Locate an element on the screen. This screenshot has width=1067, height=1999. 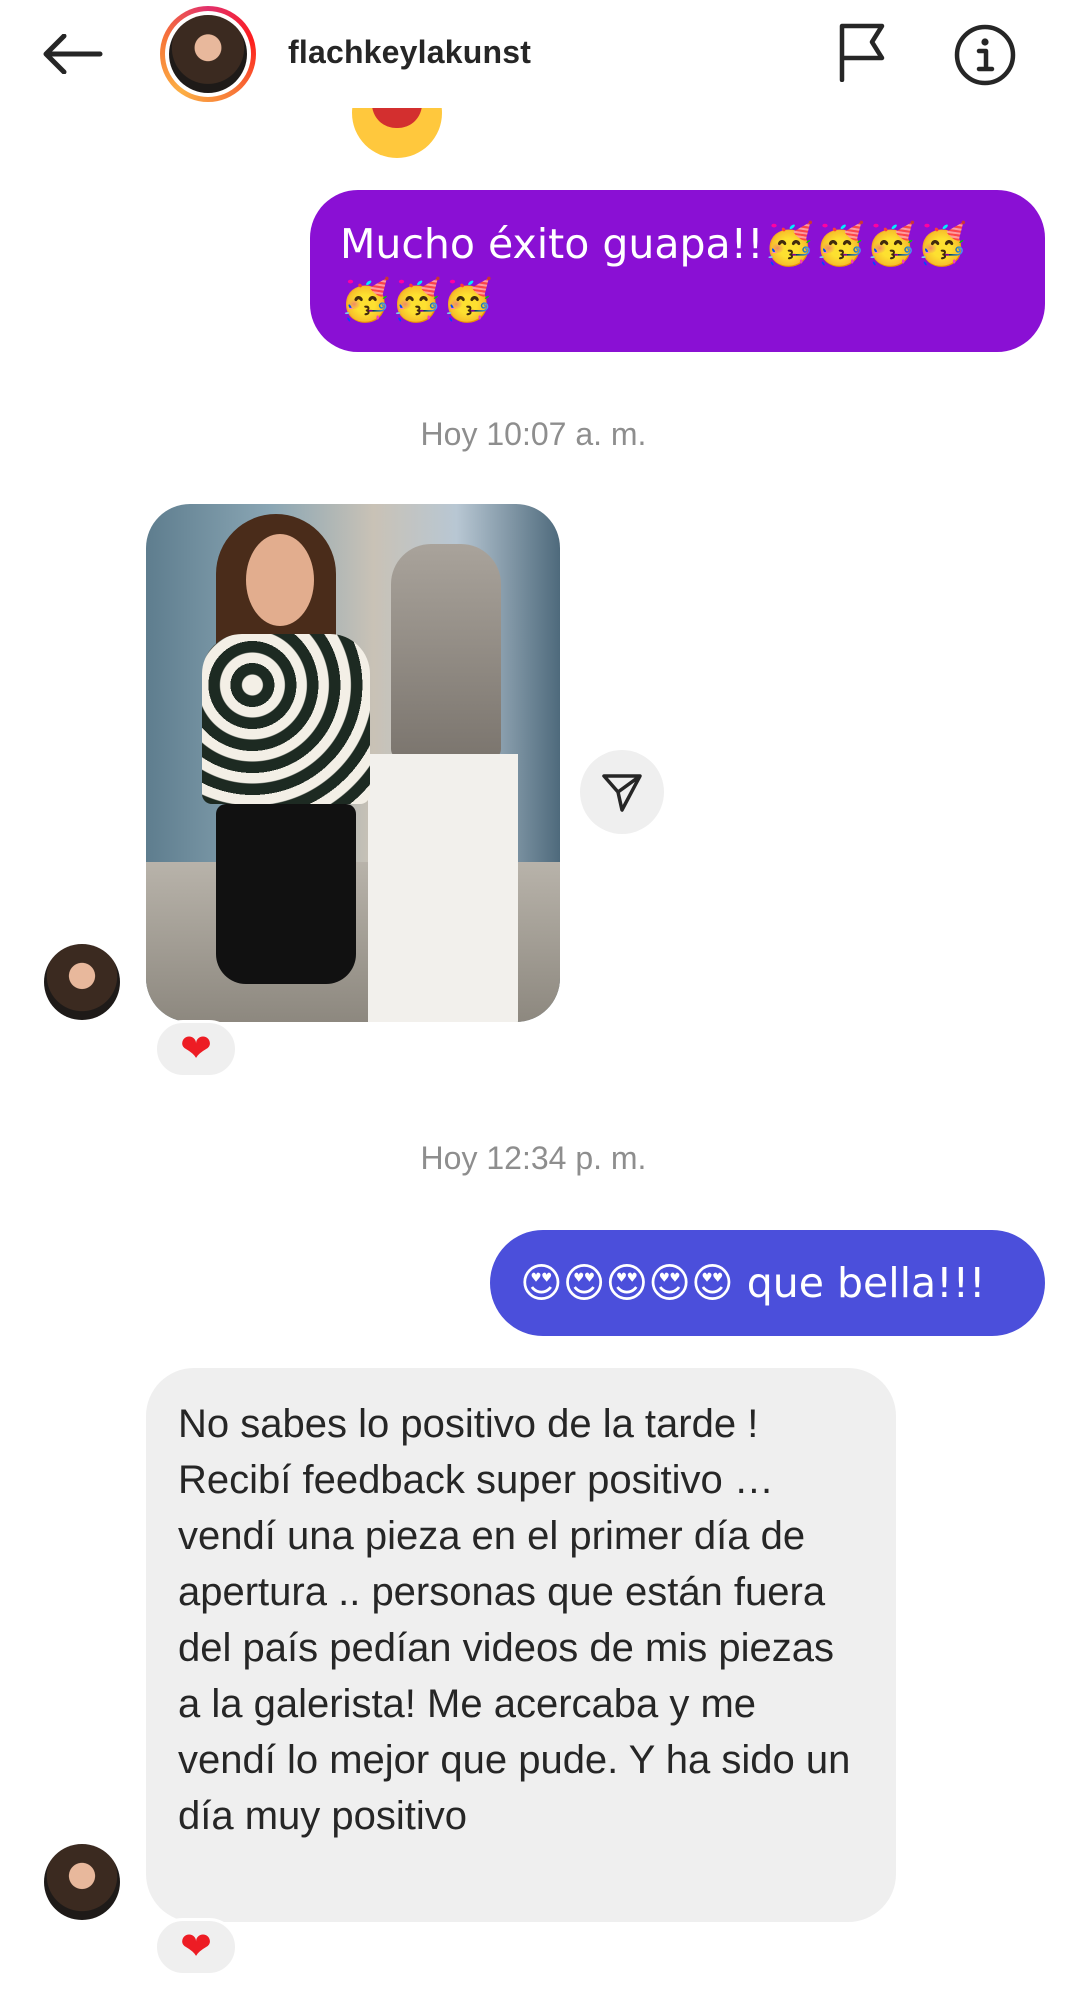
chat-header: flachkeylakunst is located at coordinates (533, 54).